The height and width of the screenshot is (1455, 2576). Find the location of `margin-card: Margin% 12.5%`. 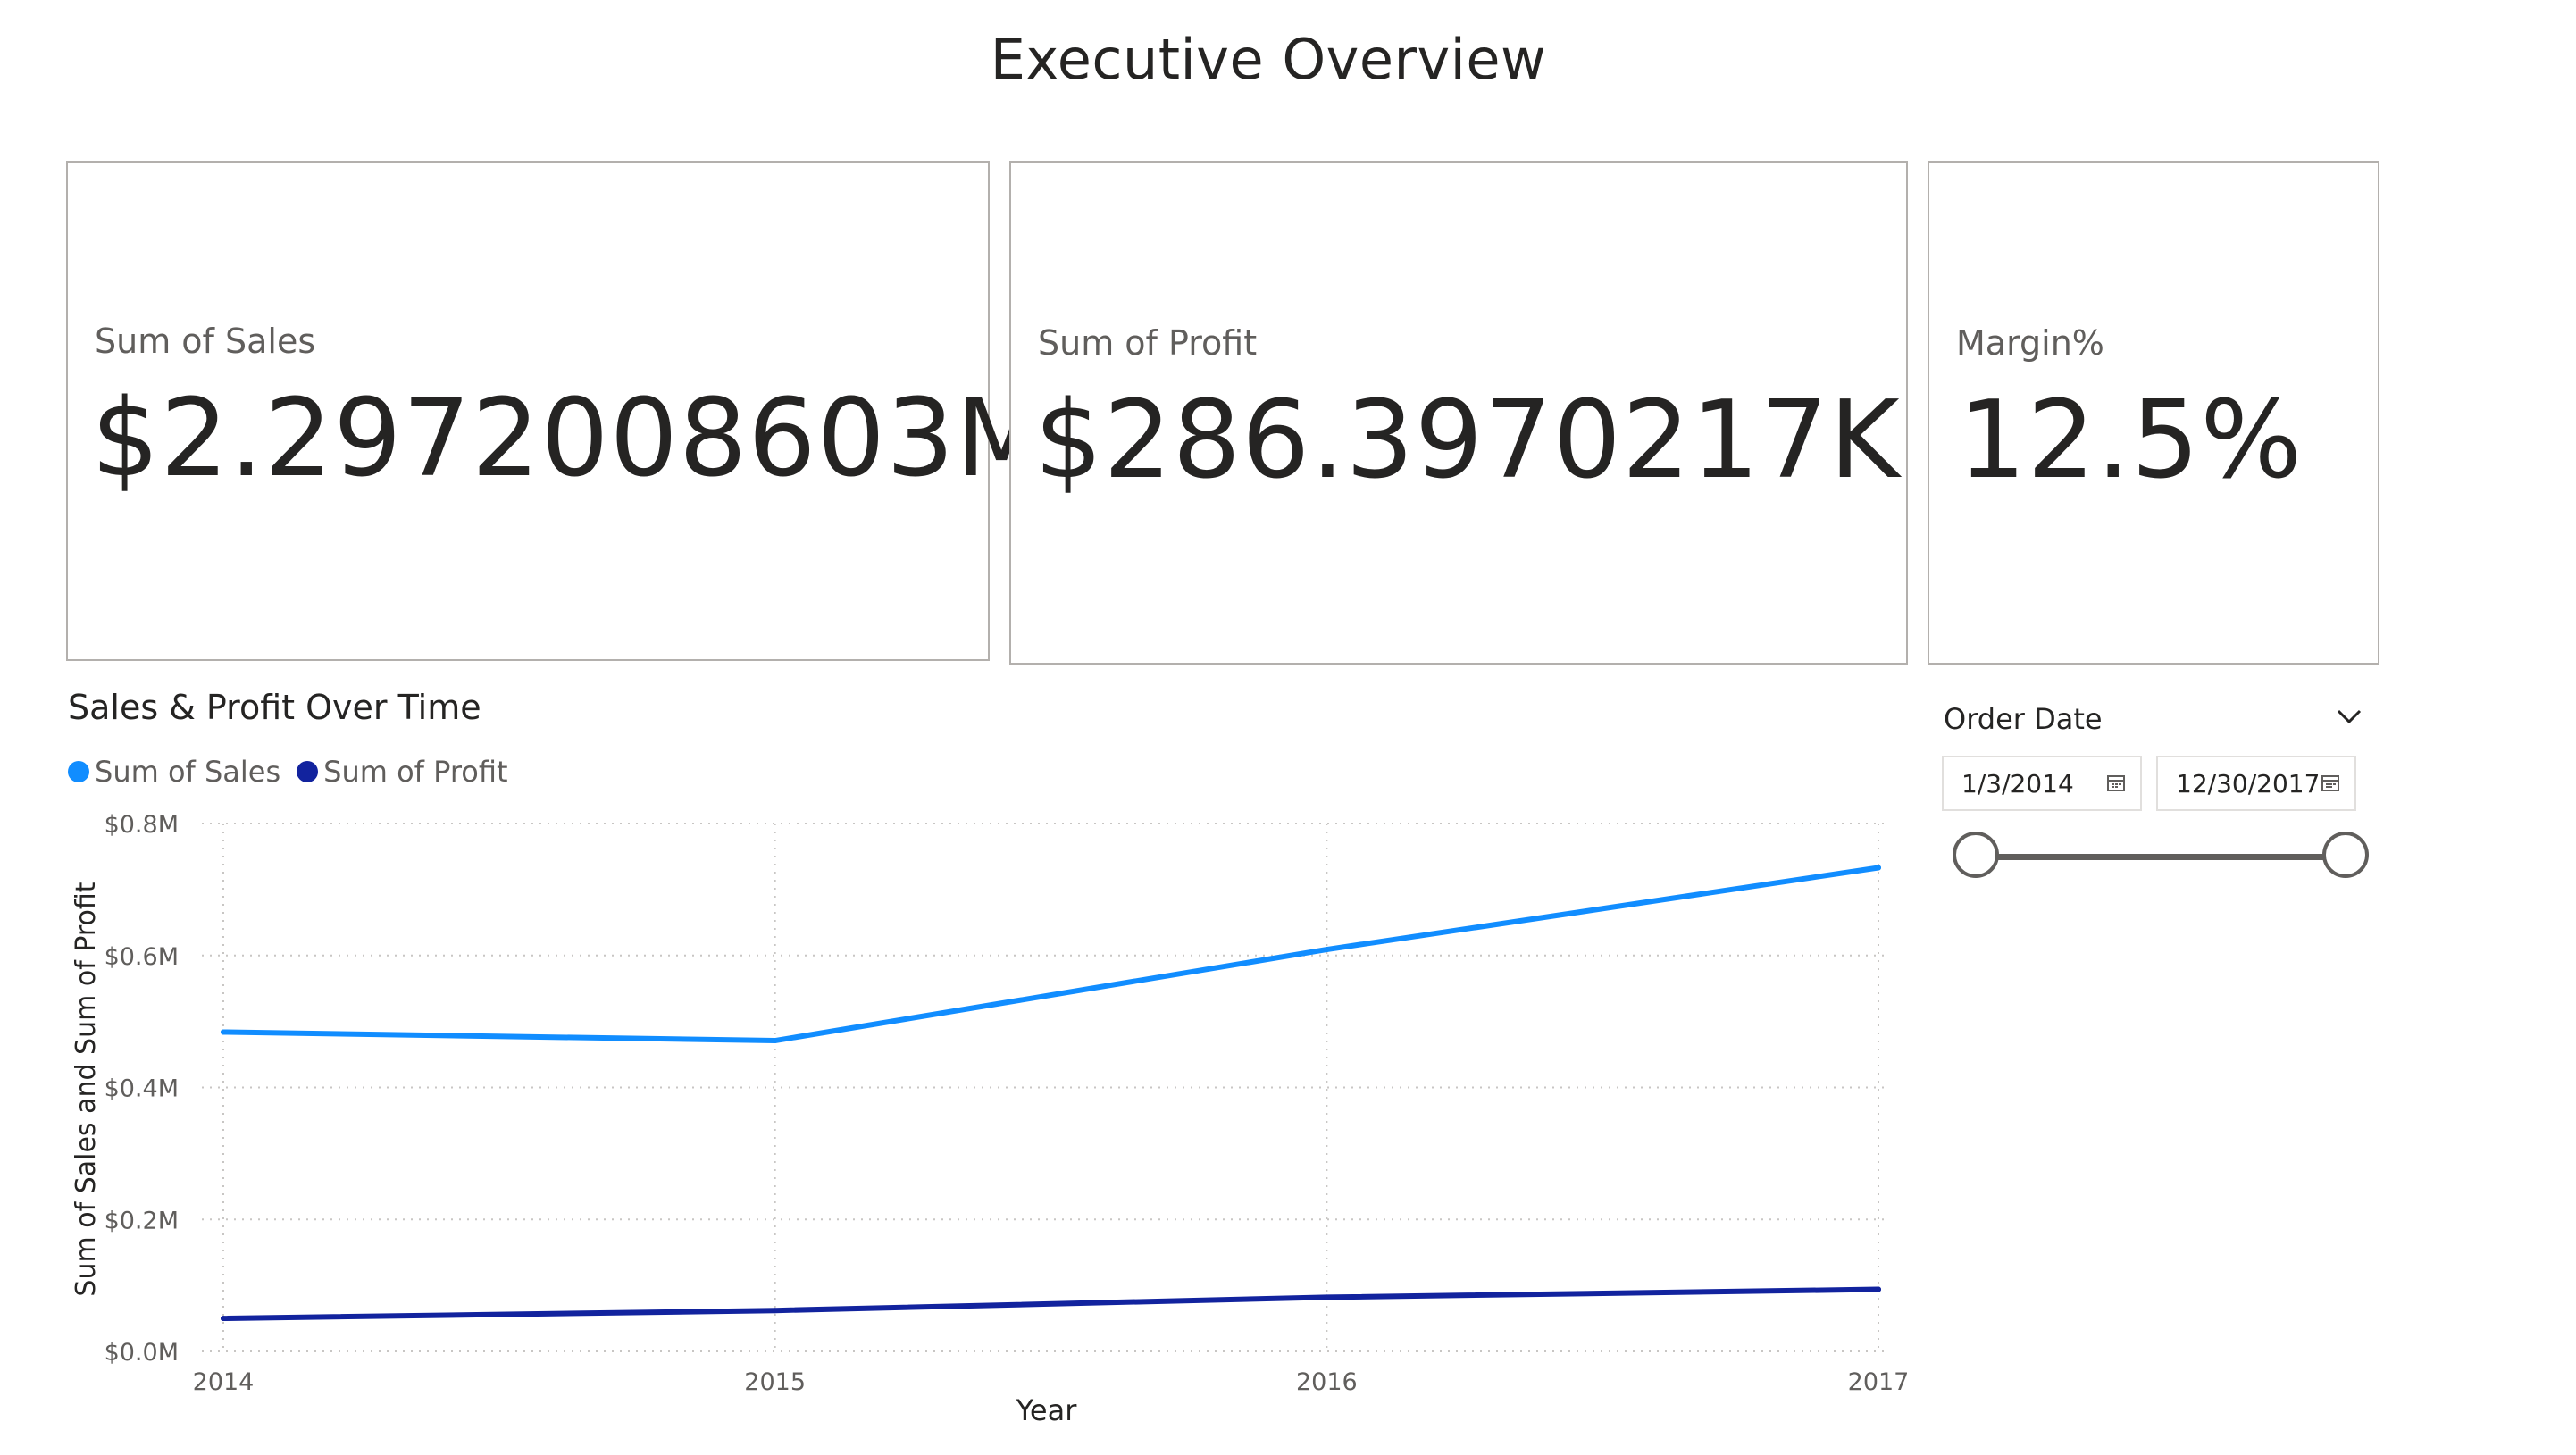

margin-card: Margin% 12.5% is located at coordinates (2153, 413).